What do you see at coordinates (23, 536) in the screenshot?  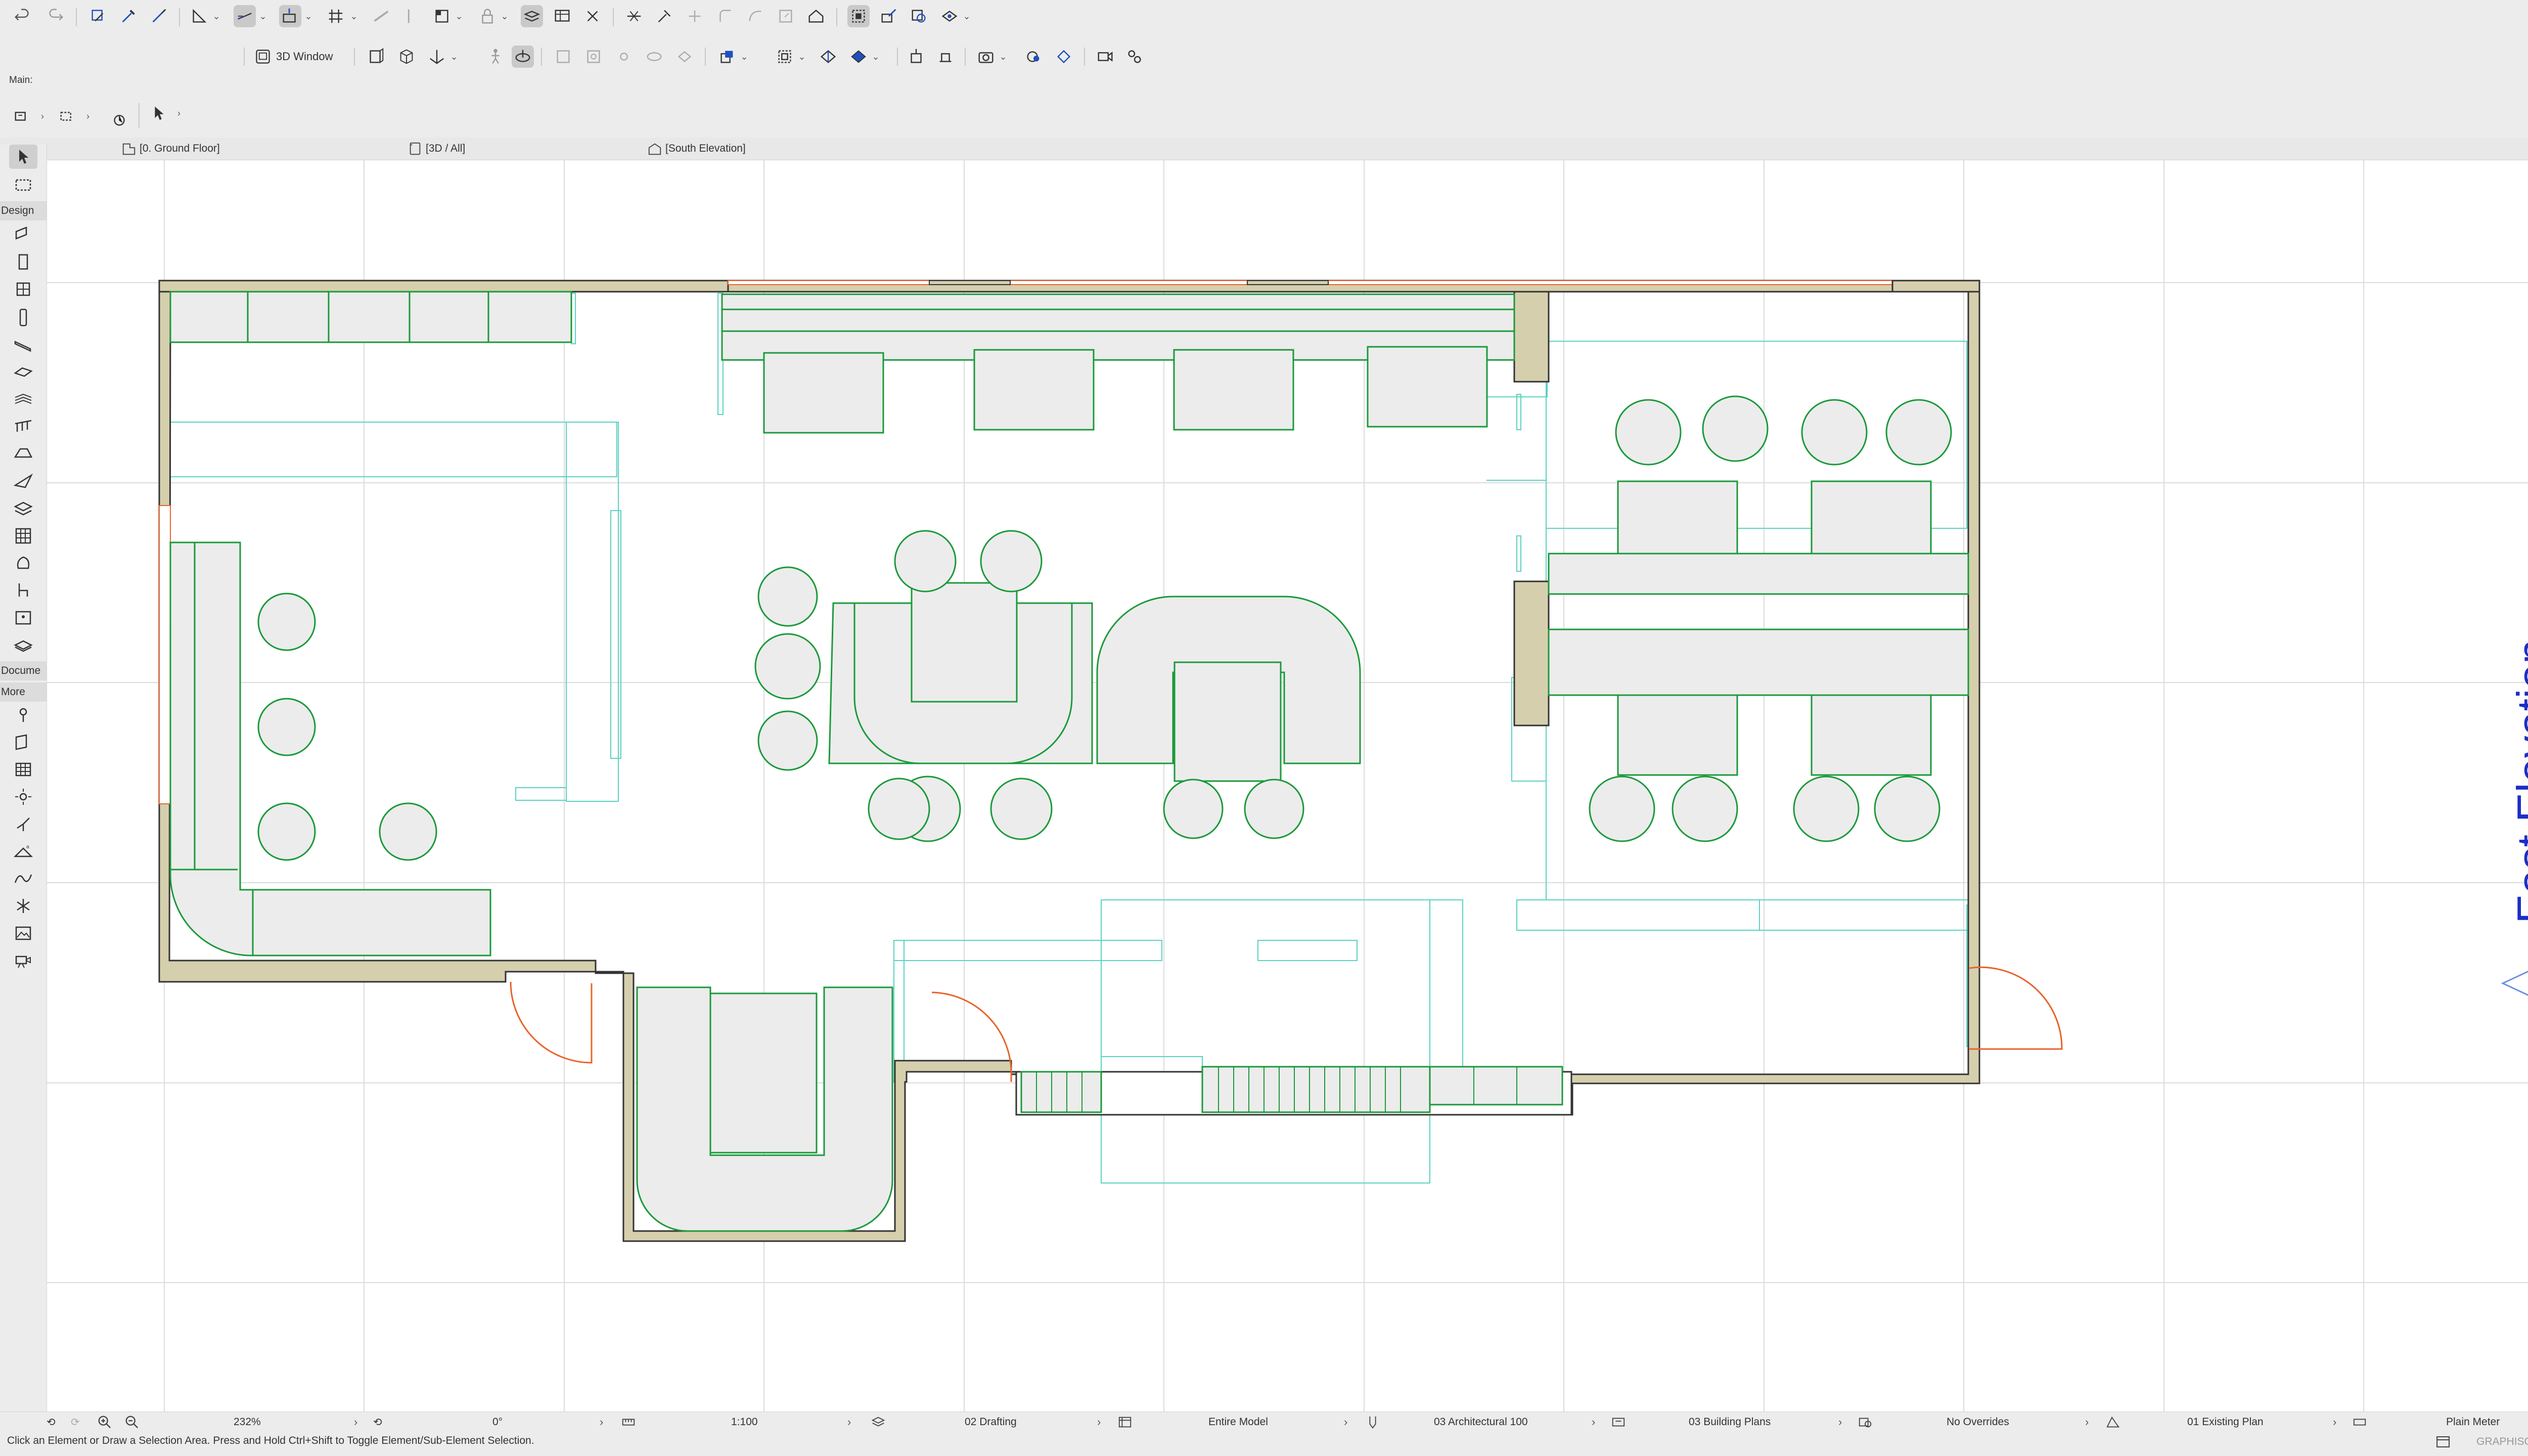 I see `curtain-wall-tool` at bounding box center [23, 536].